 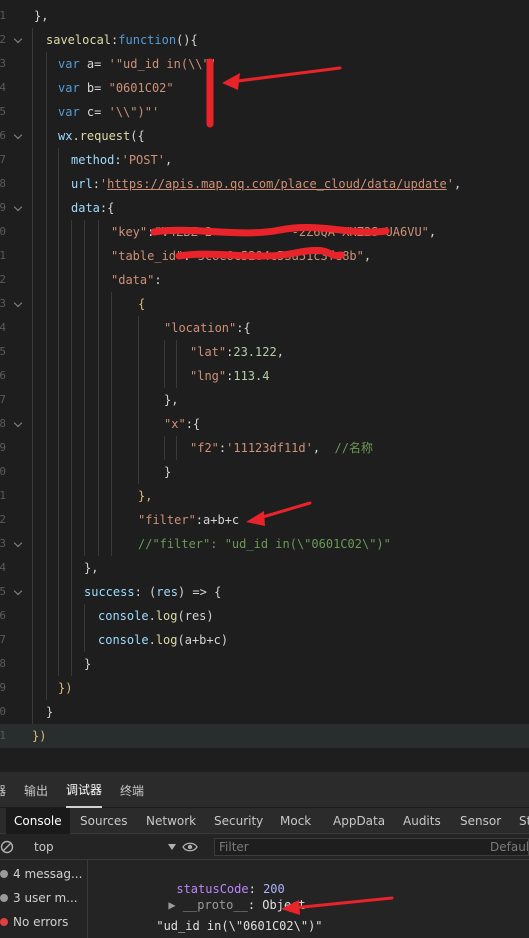 I want to click on code-line: 2 savelocal:function(){, so click(x=264, y=40).